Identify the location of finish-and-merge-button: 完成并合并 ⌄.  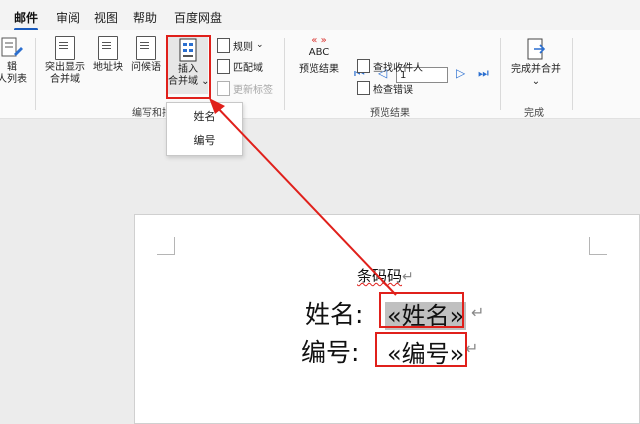
(536, 62).